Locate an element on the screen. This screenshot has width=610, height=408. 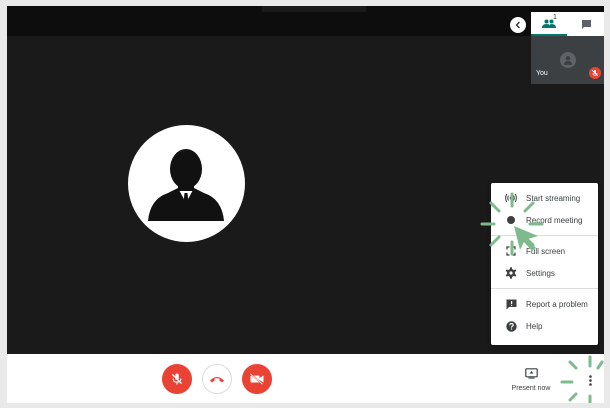
camera-off-icon is located at coordinates (256, 379).